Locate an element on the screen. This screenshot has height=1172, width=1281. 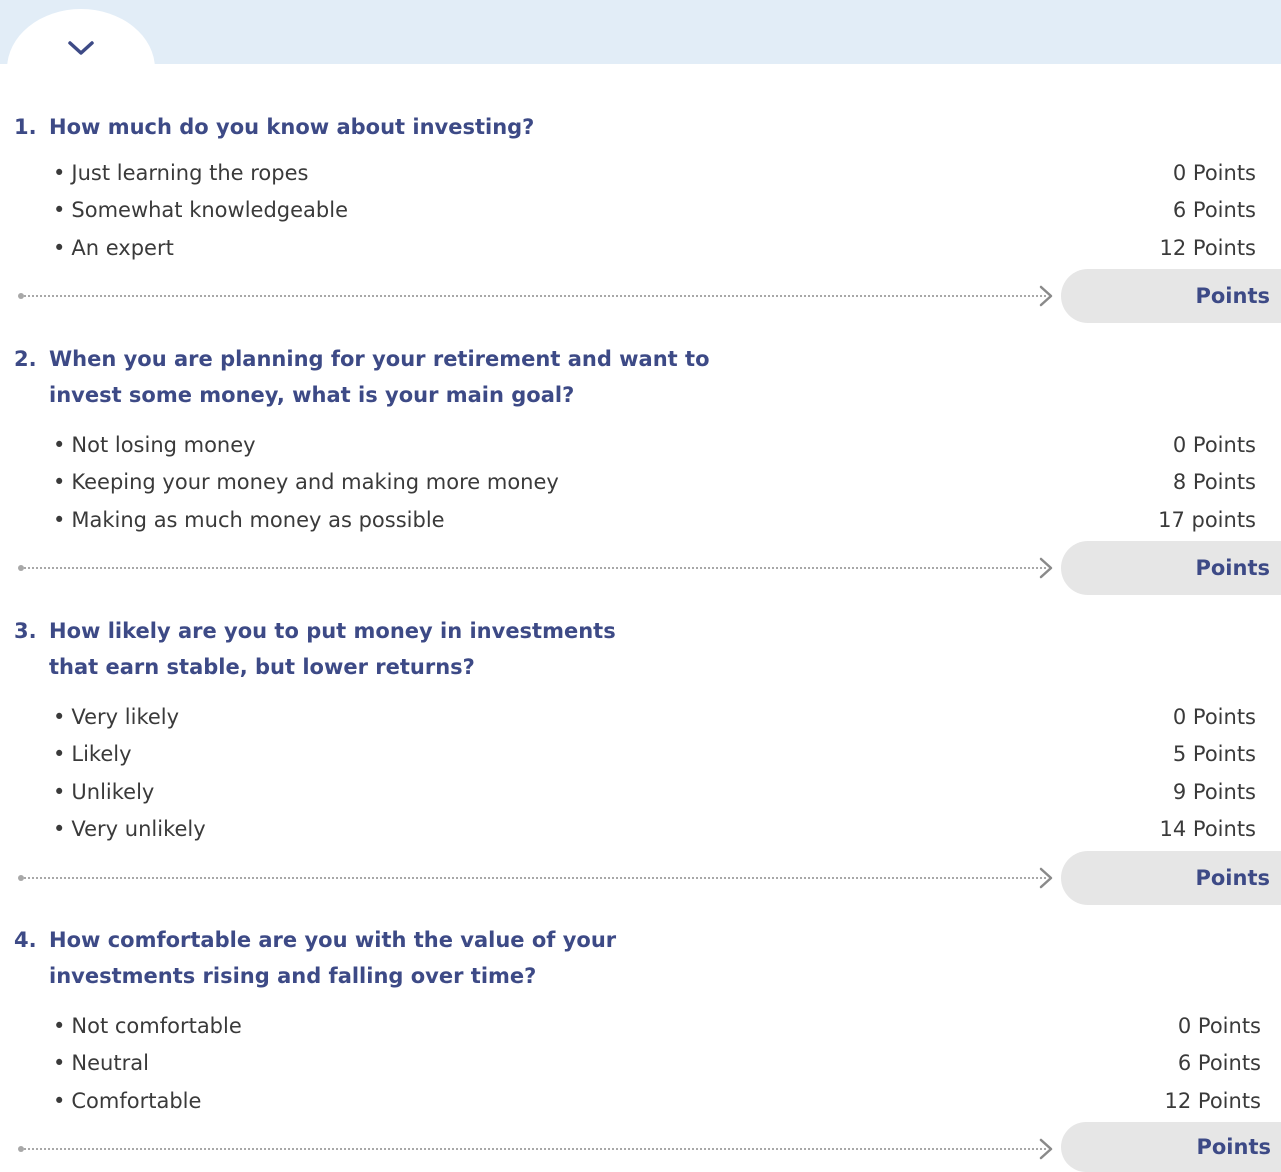
question-number: 3. is located at coordinates (25, 631).